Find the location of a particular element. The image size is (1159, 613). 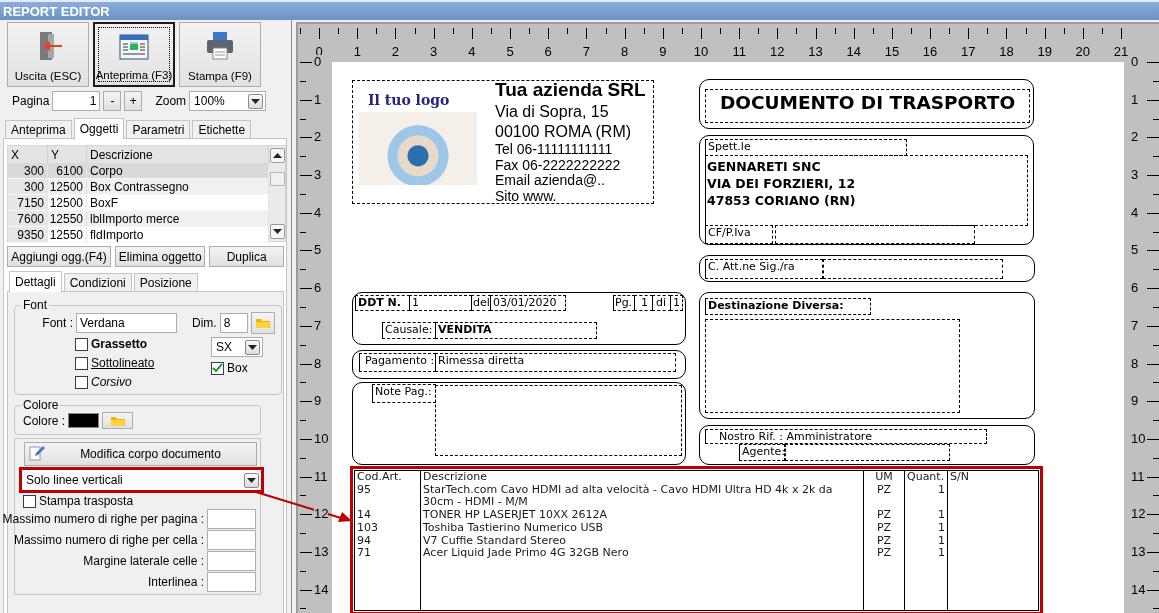

table-cell: Box Contrassegno is located at coordinates (178, 187).